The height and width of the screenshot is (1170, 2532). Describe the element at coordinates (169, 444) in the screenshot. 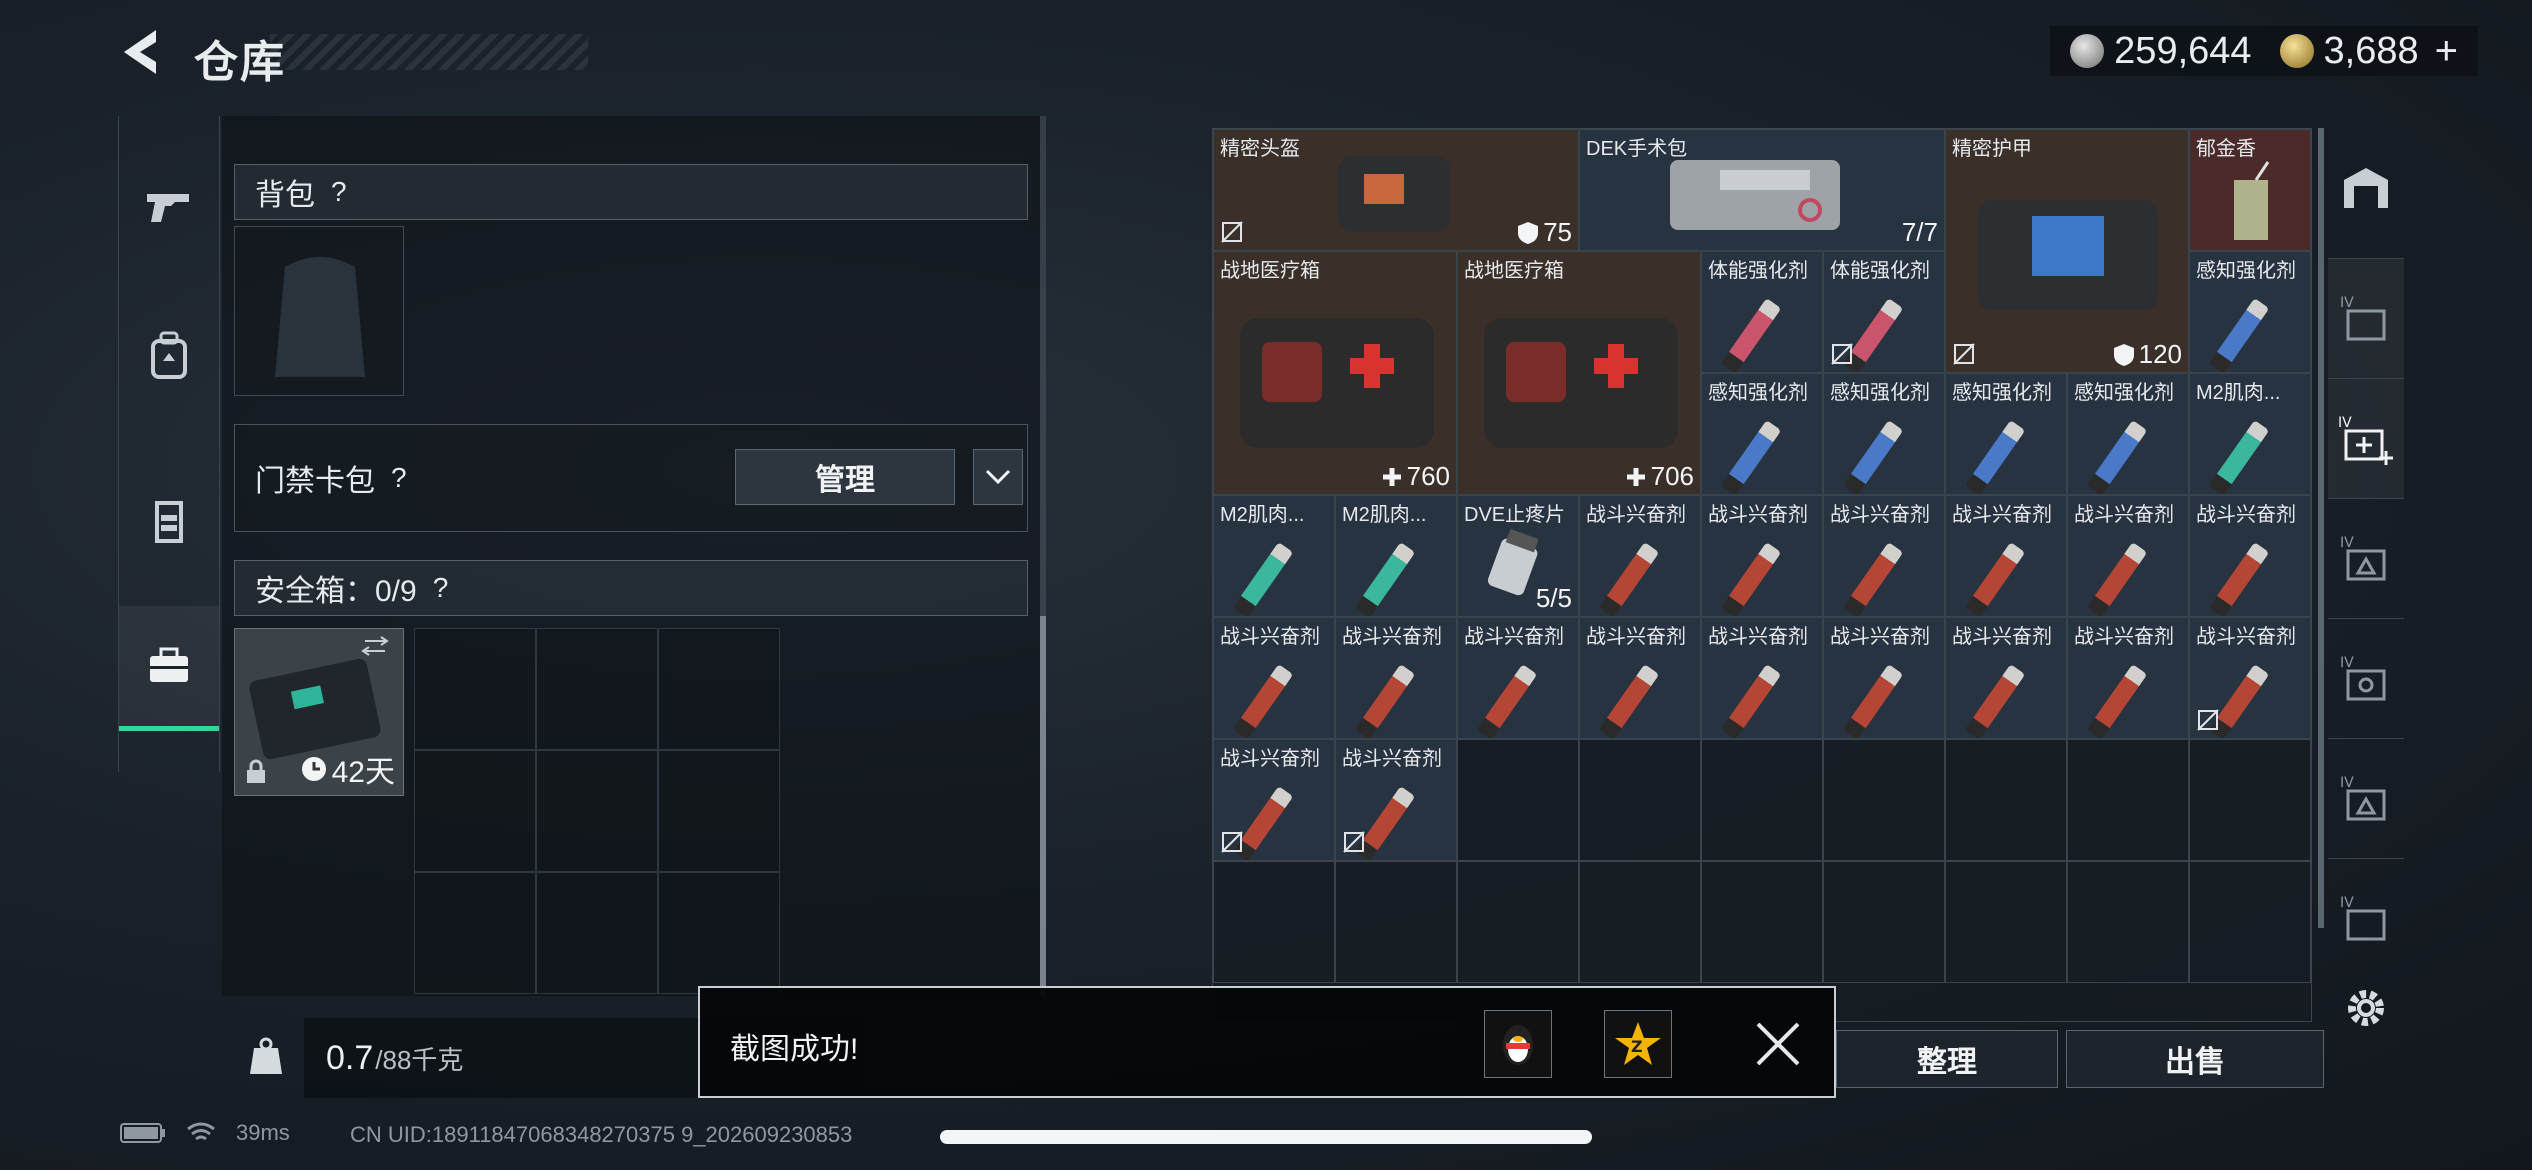

I see `equipment-nav` at that location.